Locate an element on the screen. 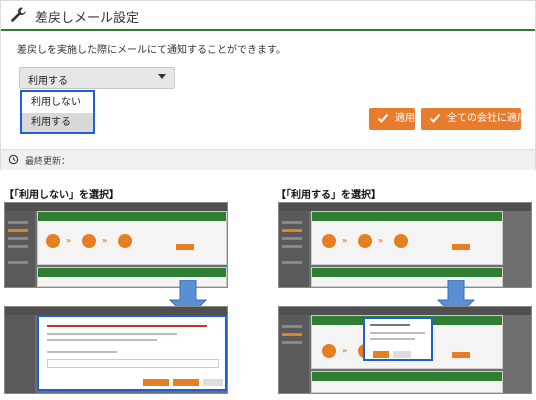  history-bar: 最終更新： is located at coordinates (268, 159).